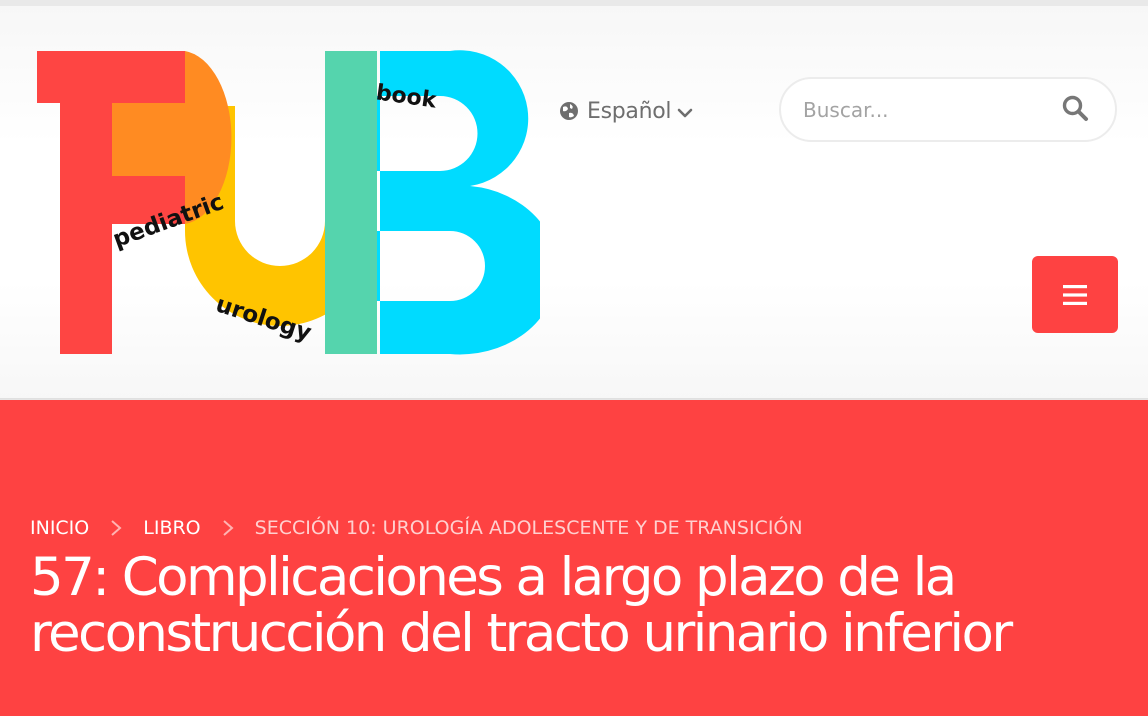 This screenshot has width=1148, height=716. I want to click on chevron-down-icon, so click(685, 113).